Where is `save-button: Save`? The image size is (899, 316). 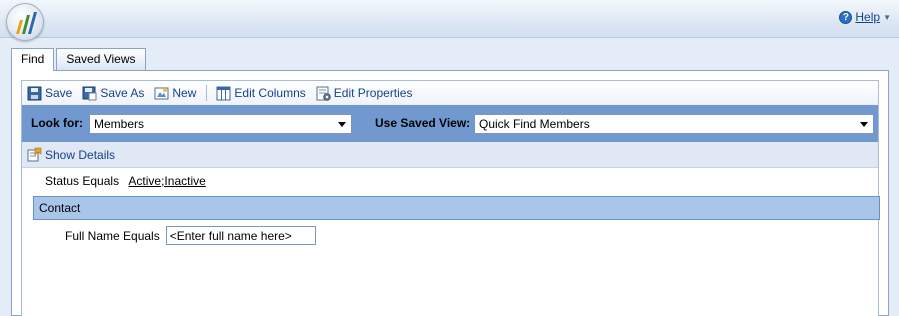
save-button: Save is located at coordinates (49, 93).